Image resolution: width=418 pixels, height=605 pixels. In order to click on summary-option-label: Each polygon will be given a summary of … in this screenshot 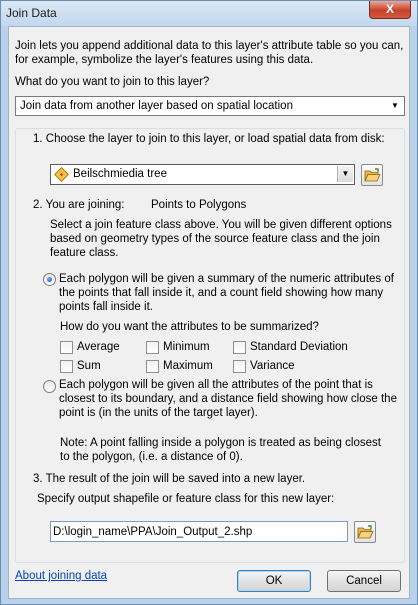, I will do `click(229, 293)`.